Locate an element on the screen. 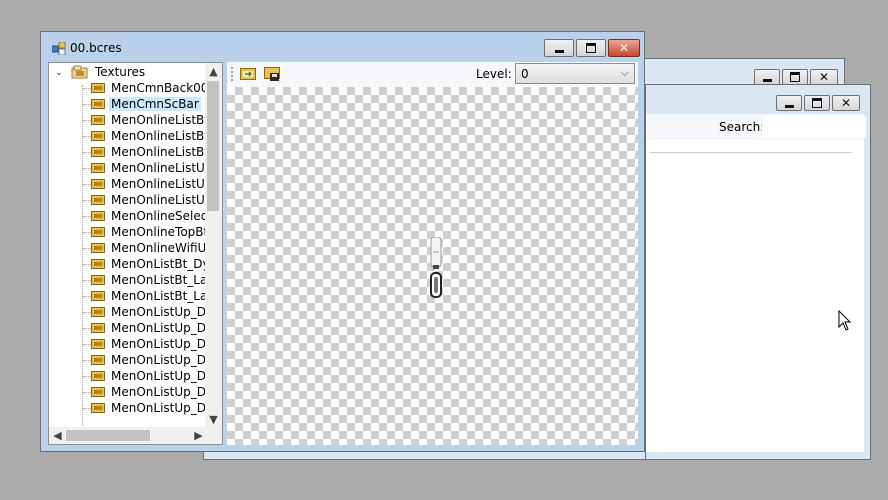 The image size is (888, 500). search-toolbar: Search: is located at coordinates (756, 127).